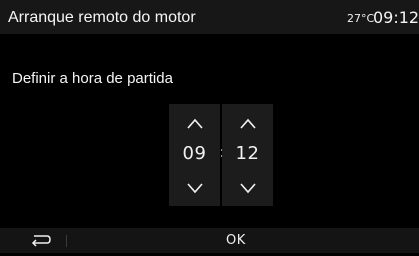 The width and height of the screenshot is (419, 256). I want to click on footer-bar: OK, so click(209, 240).